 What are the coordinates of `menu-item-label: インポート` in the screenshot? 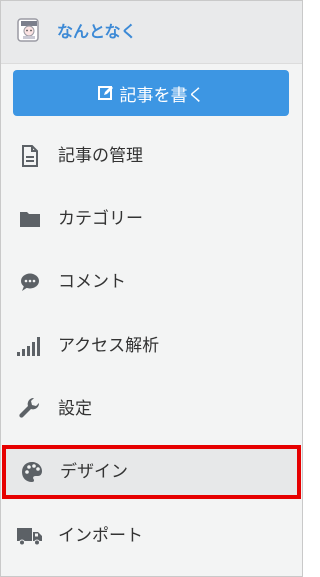 It's located at (100, 536).